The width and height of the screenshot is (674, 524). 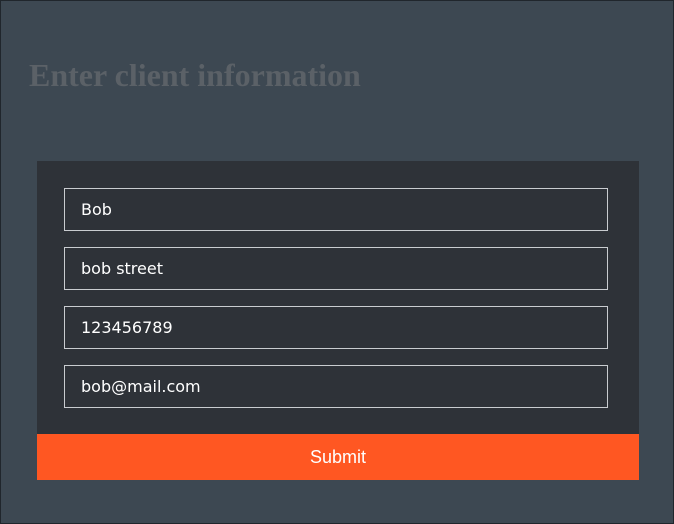 What do you see at coordinates (195, 75) in the screenshot?
I see `page-title: Enter client information` at bounding box center [195, 75].